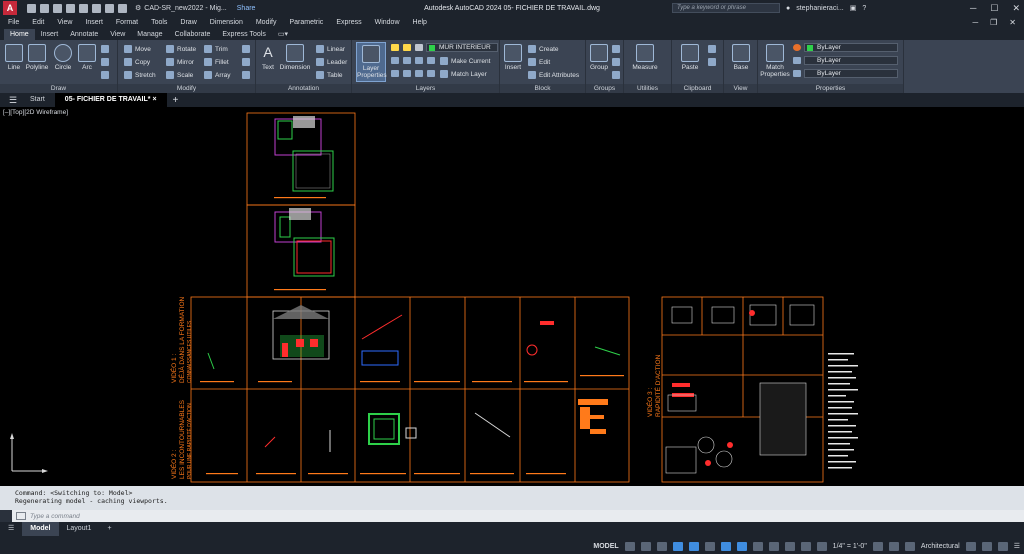 This screenshot has height=554, width=1024. I want to click on search-input: Type a keyword or phrase, so click(726, 8).